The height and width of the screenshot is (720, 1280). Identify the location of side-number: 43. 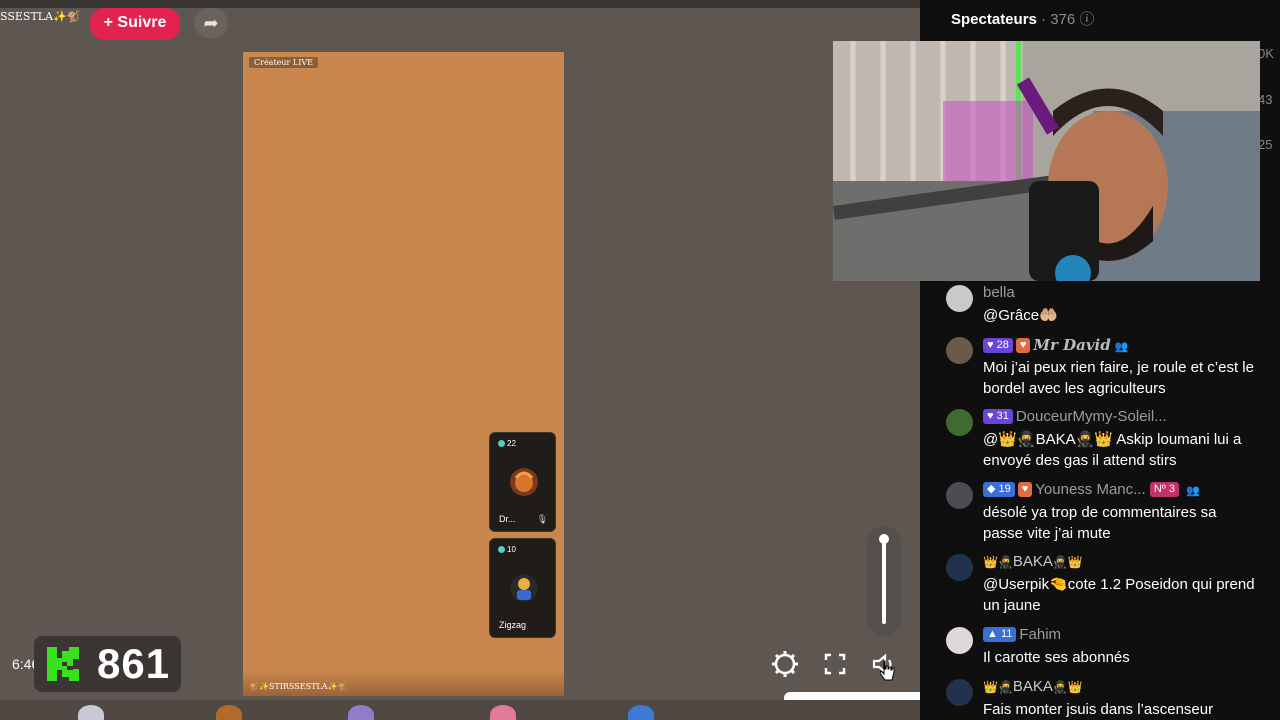
(1265, 99).